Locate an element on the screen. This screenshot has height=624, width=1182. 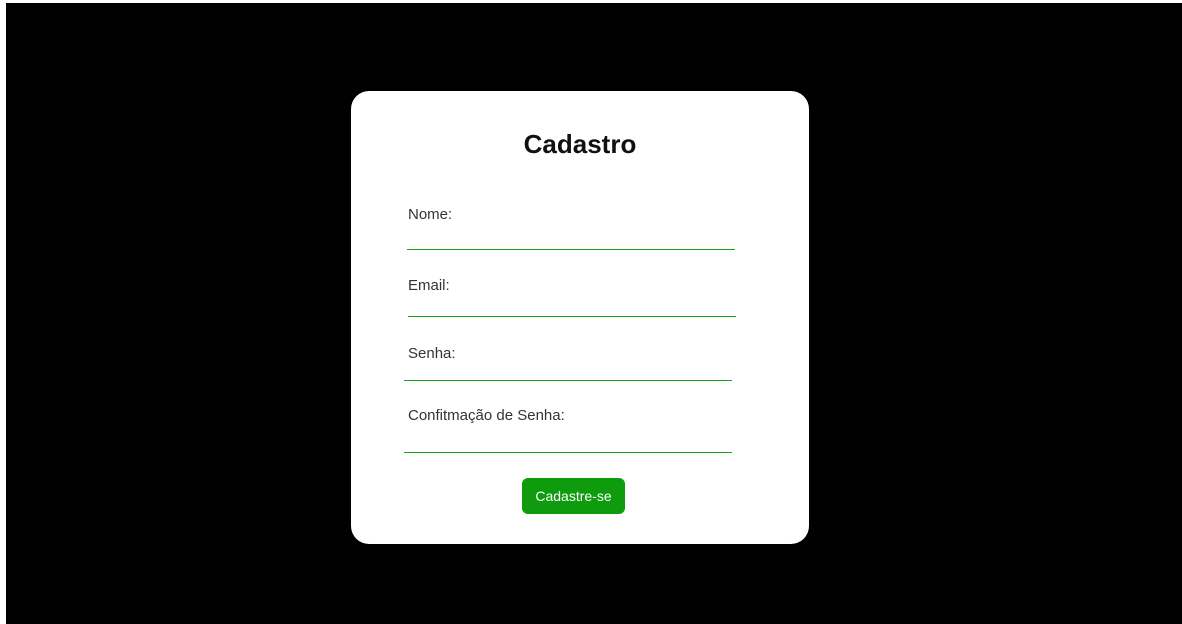
password-underline is located at coordinates (568, 380).